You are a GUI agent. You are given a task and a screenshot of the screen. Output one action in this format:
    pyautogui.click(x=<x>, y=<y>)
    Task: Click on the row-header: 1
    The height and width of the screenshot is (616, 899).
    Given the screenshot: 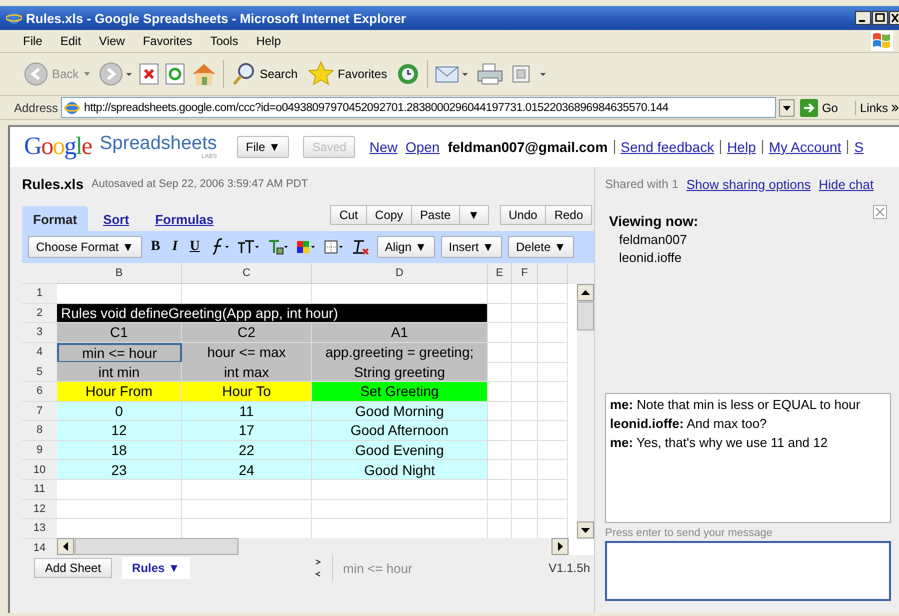 What is the action you would take?
    pyautogui.click(x=39, y=294)
    